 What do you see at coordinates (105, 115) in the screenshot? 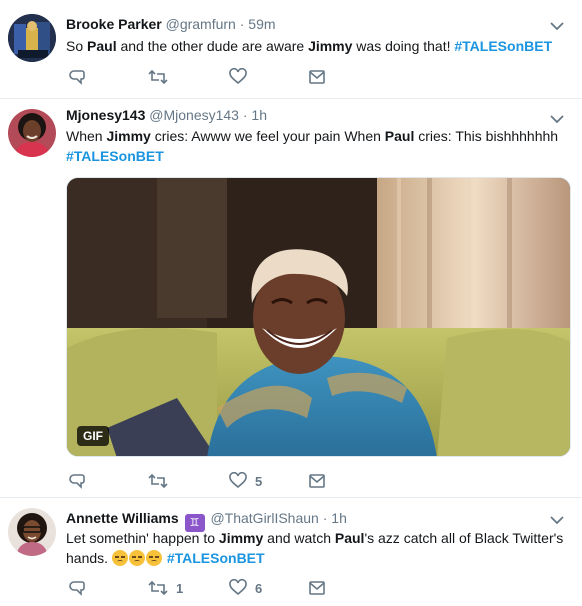
I see `display-name: Mjonesy143` at bounding box center [105, 115].